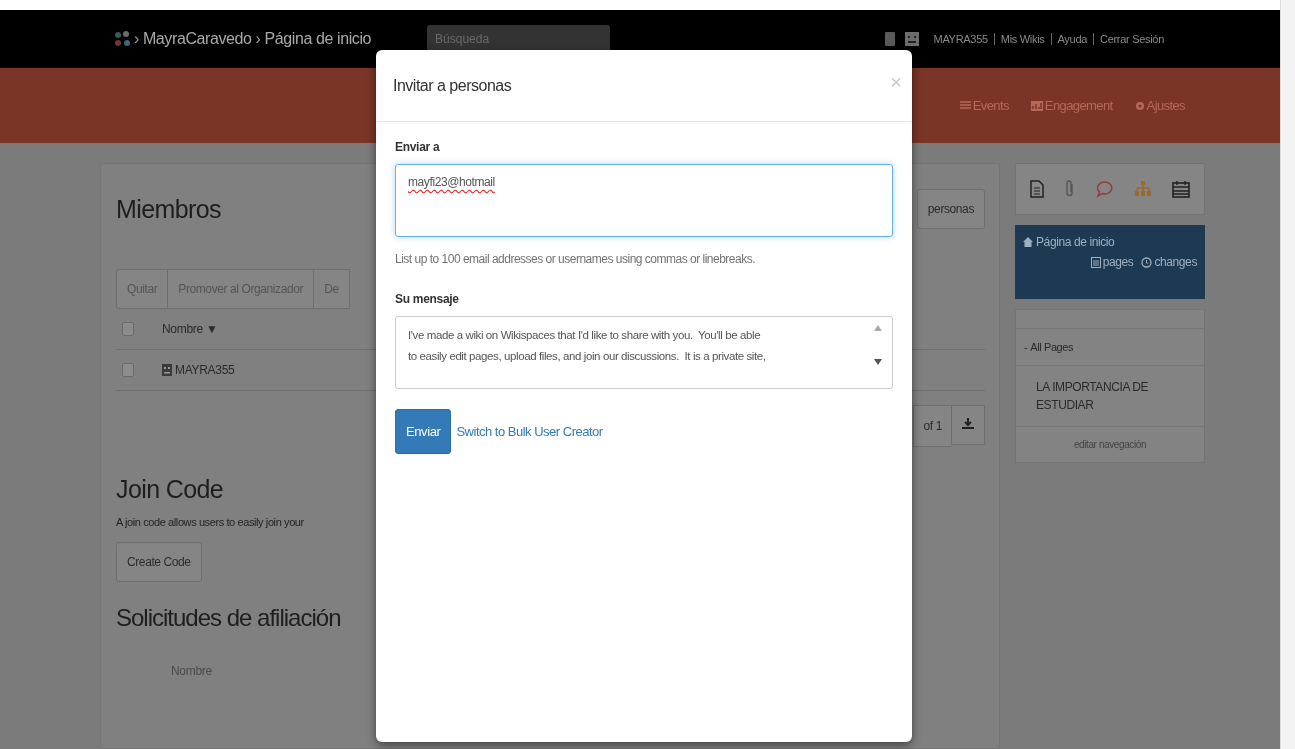 This screenshot has height=749, width=1295. What do you see at coordinates (1175, 262) in the screenshot?
I see `page-link: changes` at bounding box center [1175, 262].